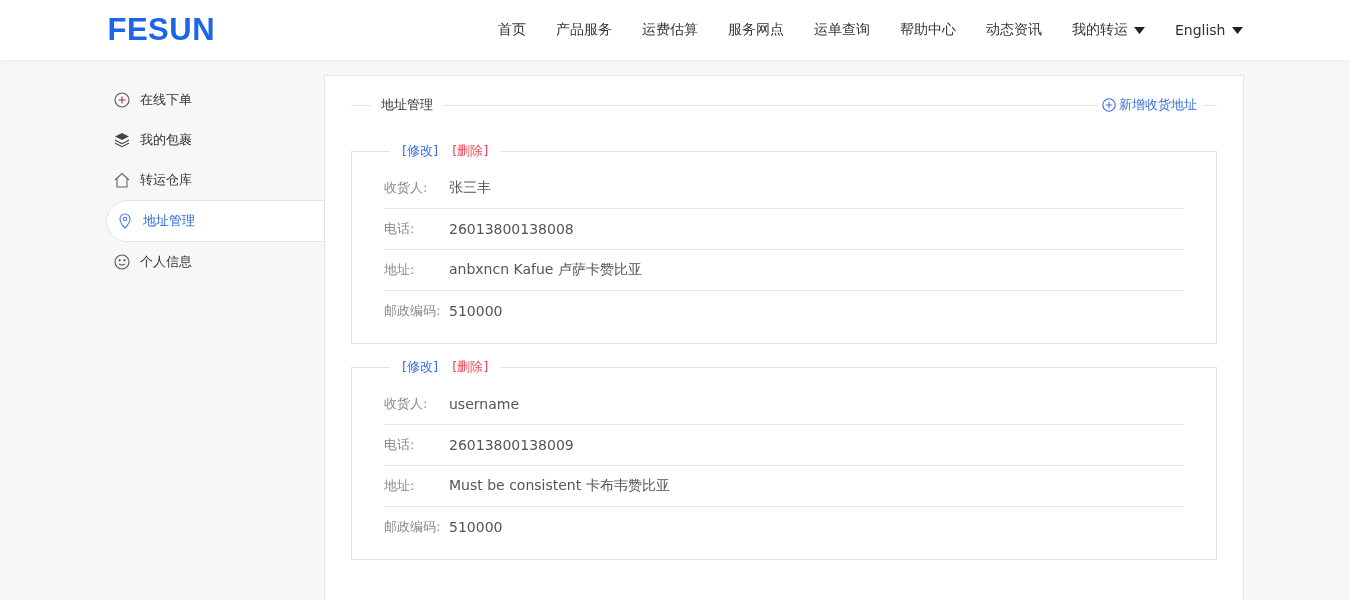 The width and height of the screenshot is (1350, 600). I want to click on house-icon, so click(122, 180).